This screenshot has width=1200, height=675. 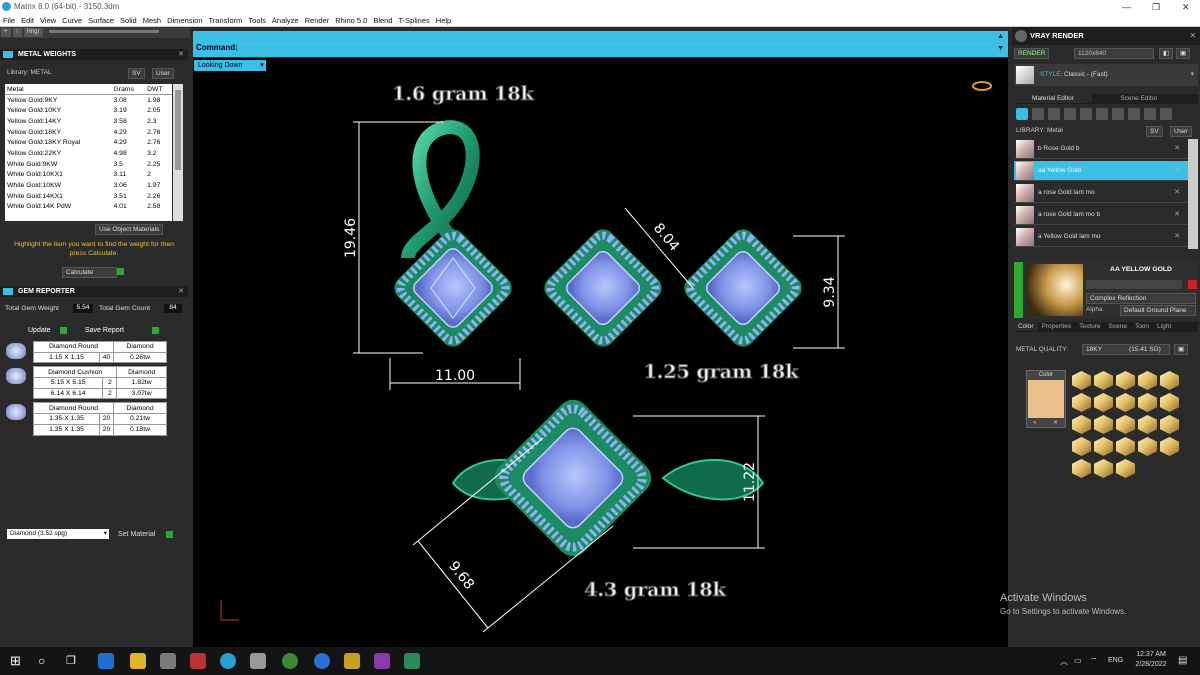 I want to click on table-row: White Gold:14KX1 3.51 2.26, so click(x=88, y=196).